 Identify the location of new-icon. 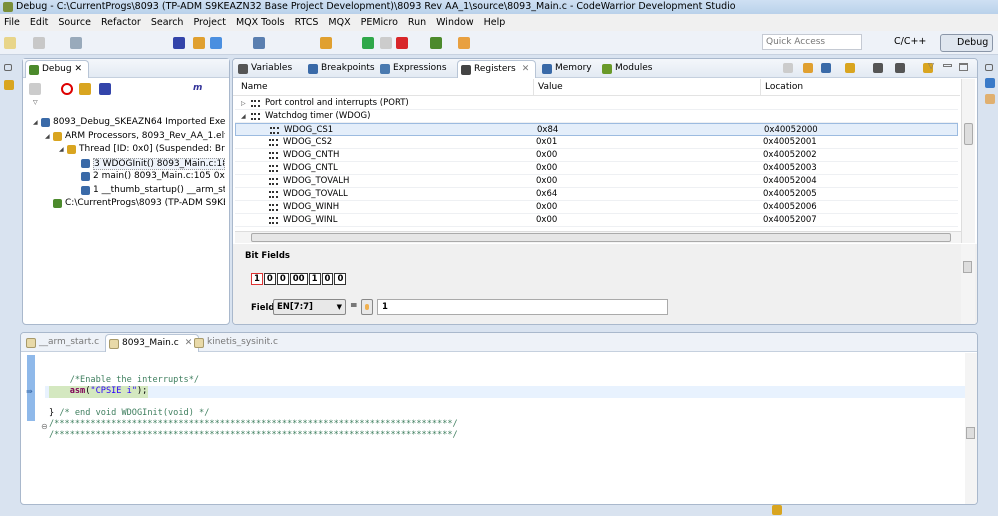
(10, 43).